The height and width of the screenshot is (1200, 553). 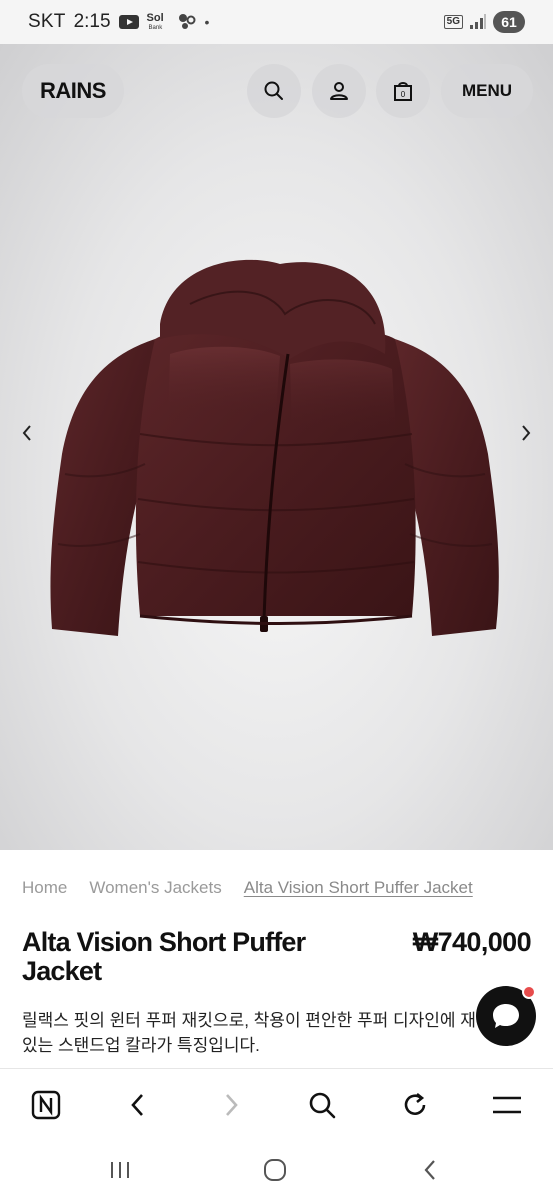 I want to click on recents-button, so click(x=120, y=1170).